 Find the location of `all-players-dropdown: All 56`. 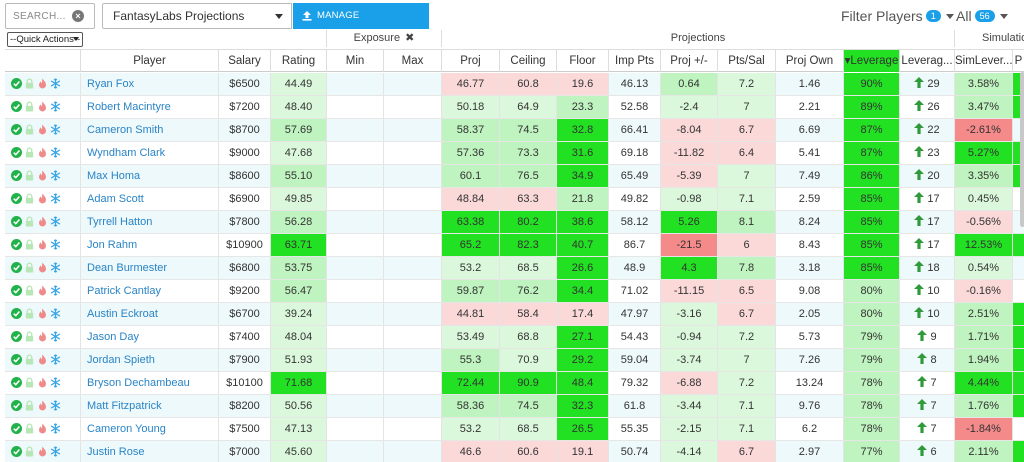

all-players-dropdown: All 56 is located at coordinates (982, 16).